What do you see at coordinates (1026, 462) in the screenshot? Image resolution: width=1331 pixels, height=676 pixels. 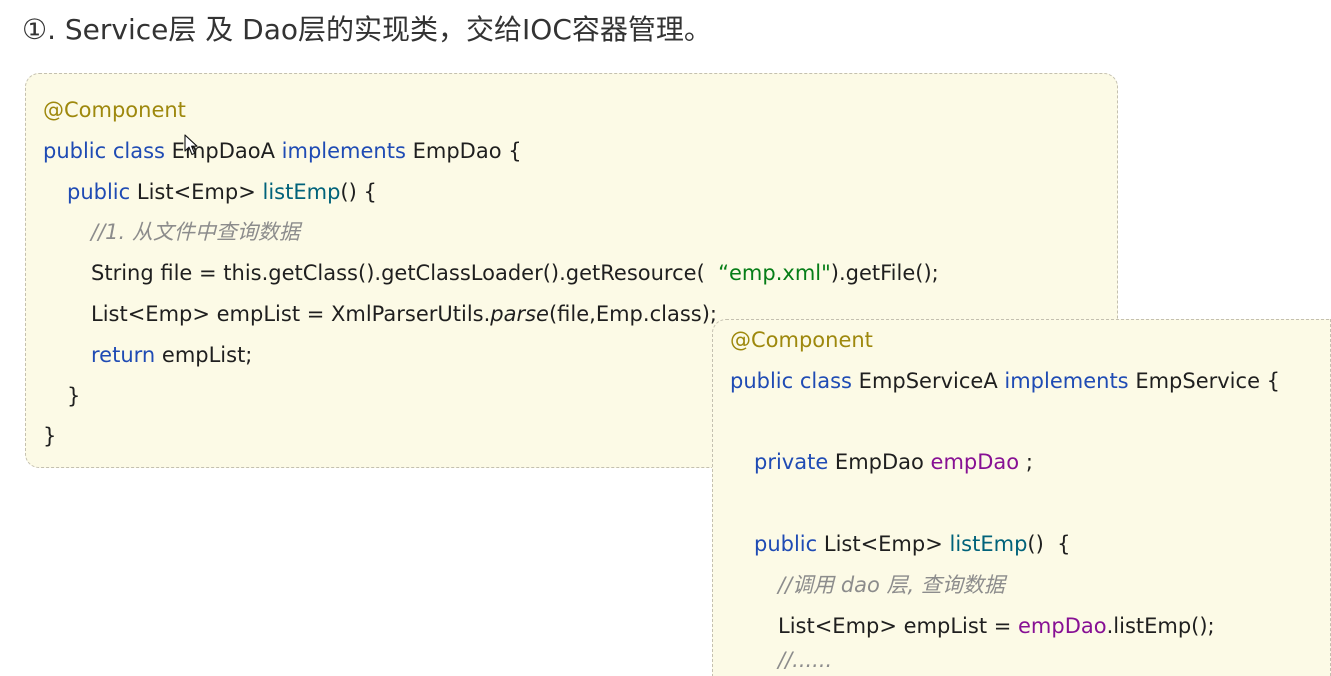 I see `code-text-token: ;` at bounding box center [1026, 462].